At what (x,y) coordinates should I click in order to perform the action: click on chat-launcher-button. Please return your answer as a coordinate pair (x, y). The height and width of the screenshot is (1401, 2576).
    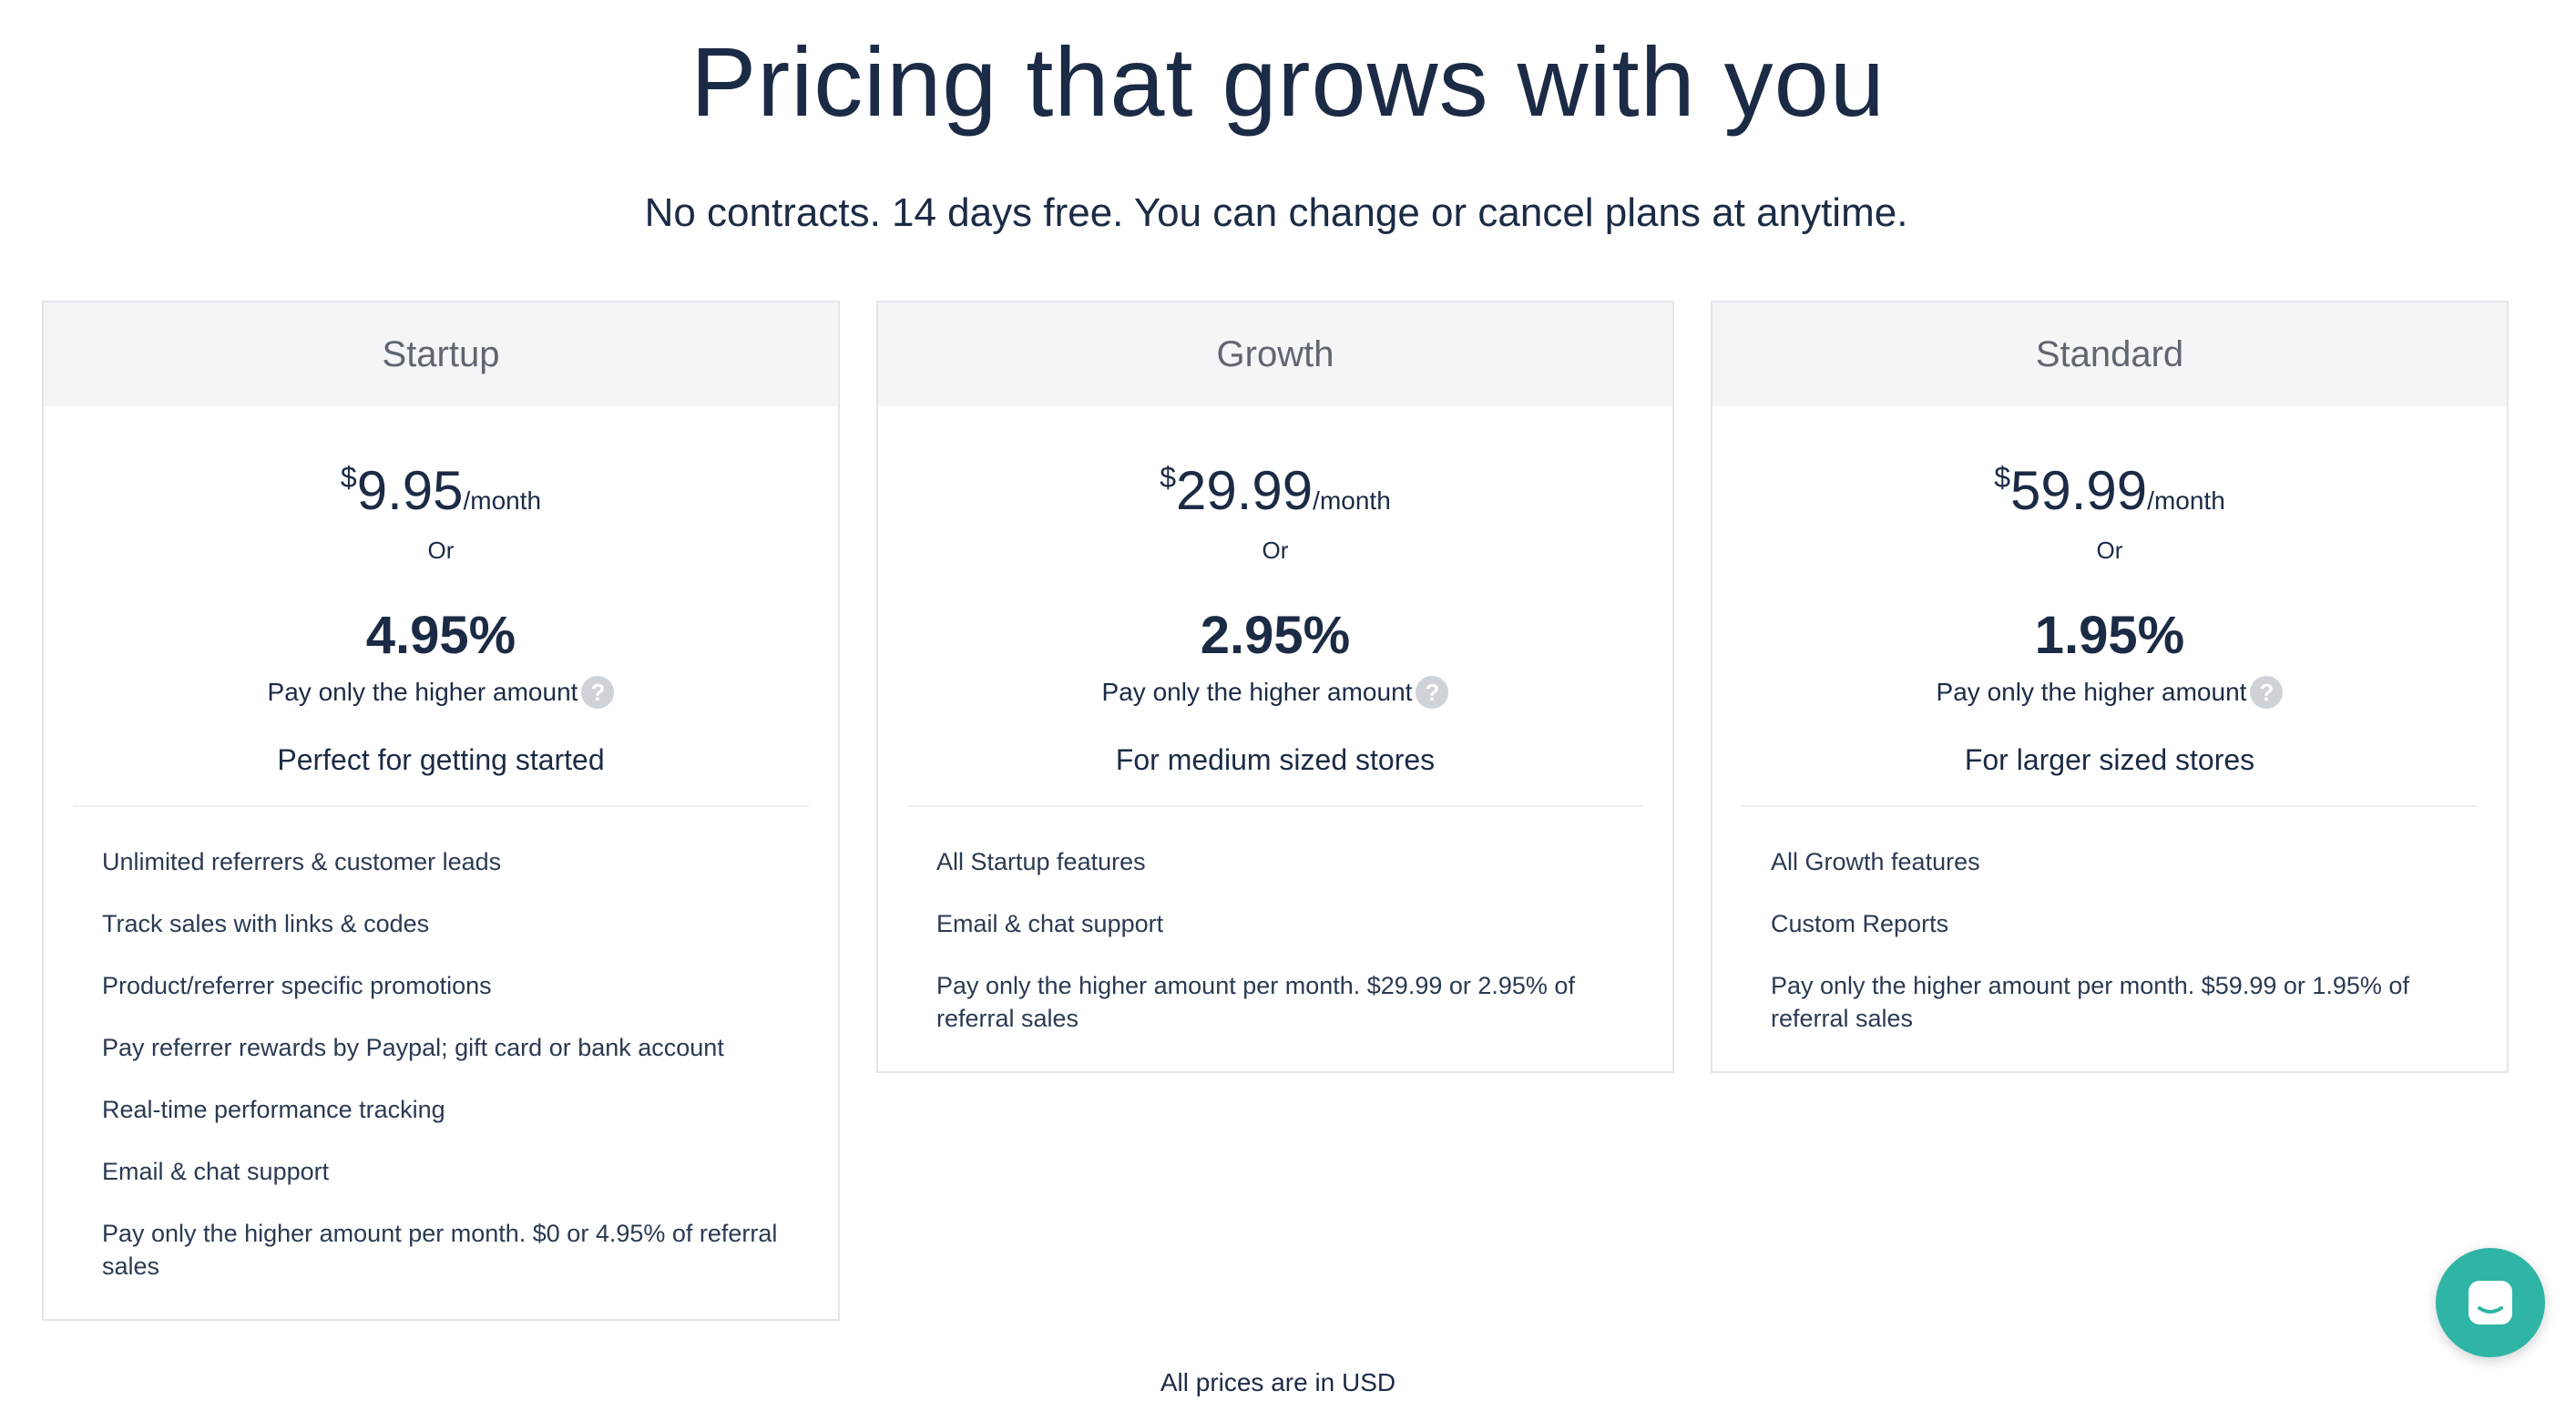
    Looking at the image, I should click on (2490, 1302).